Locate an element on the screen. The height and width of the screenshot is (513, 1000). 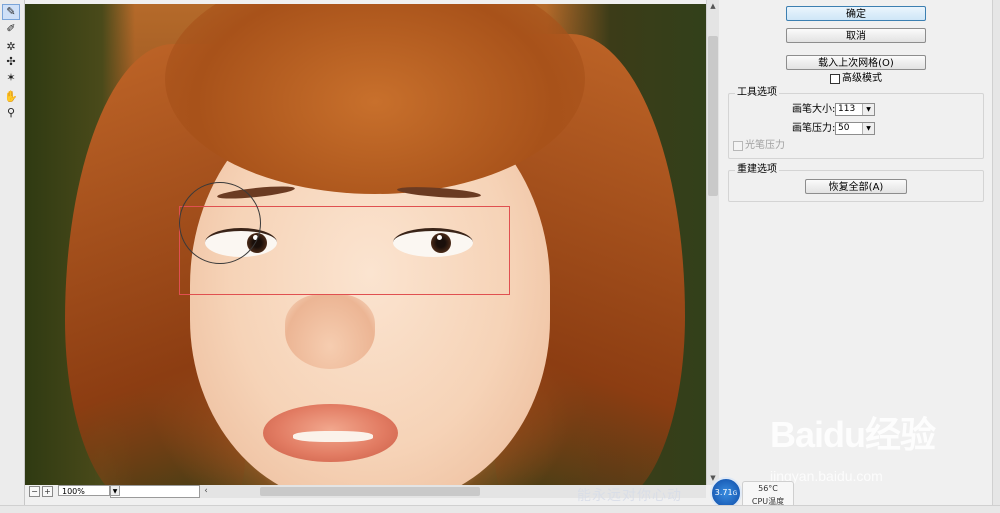
zoom-field-box is located at coordinates (155, 491).